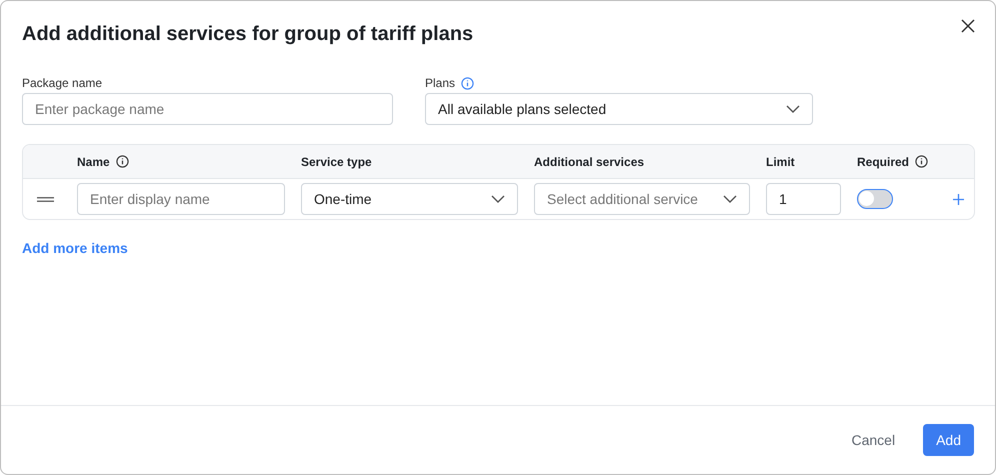  I want to click on required-toggle, so click(875, 199).